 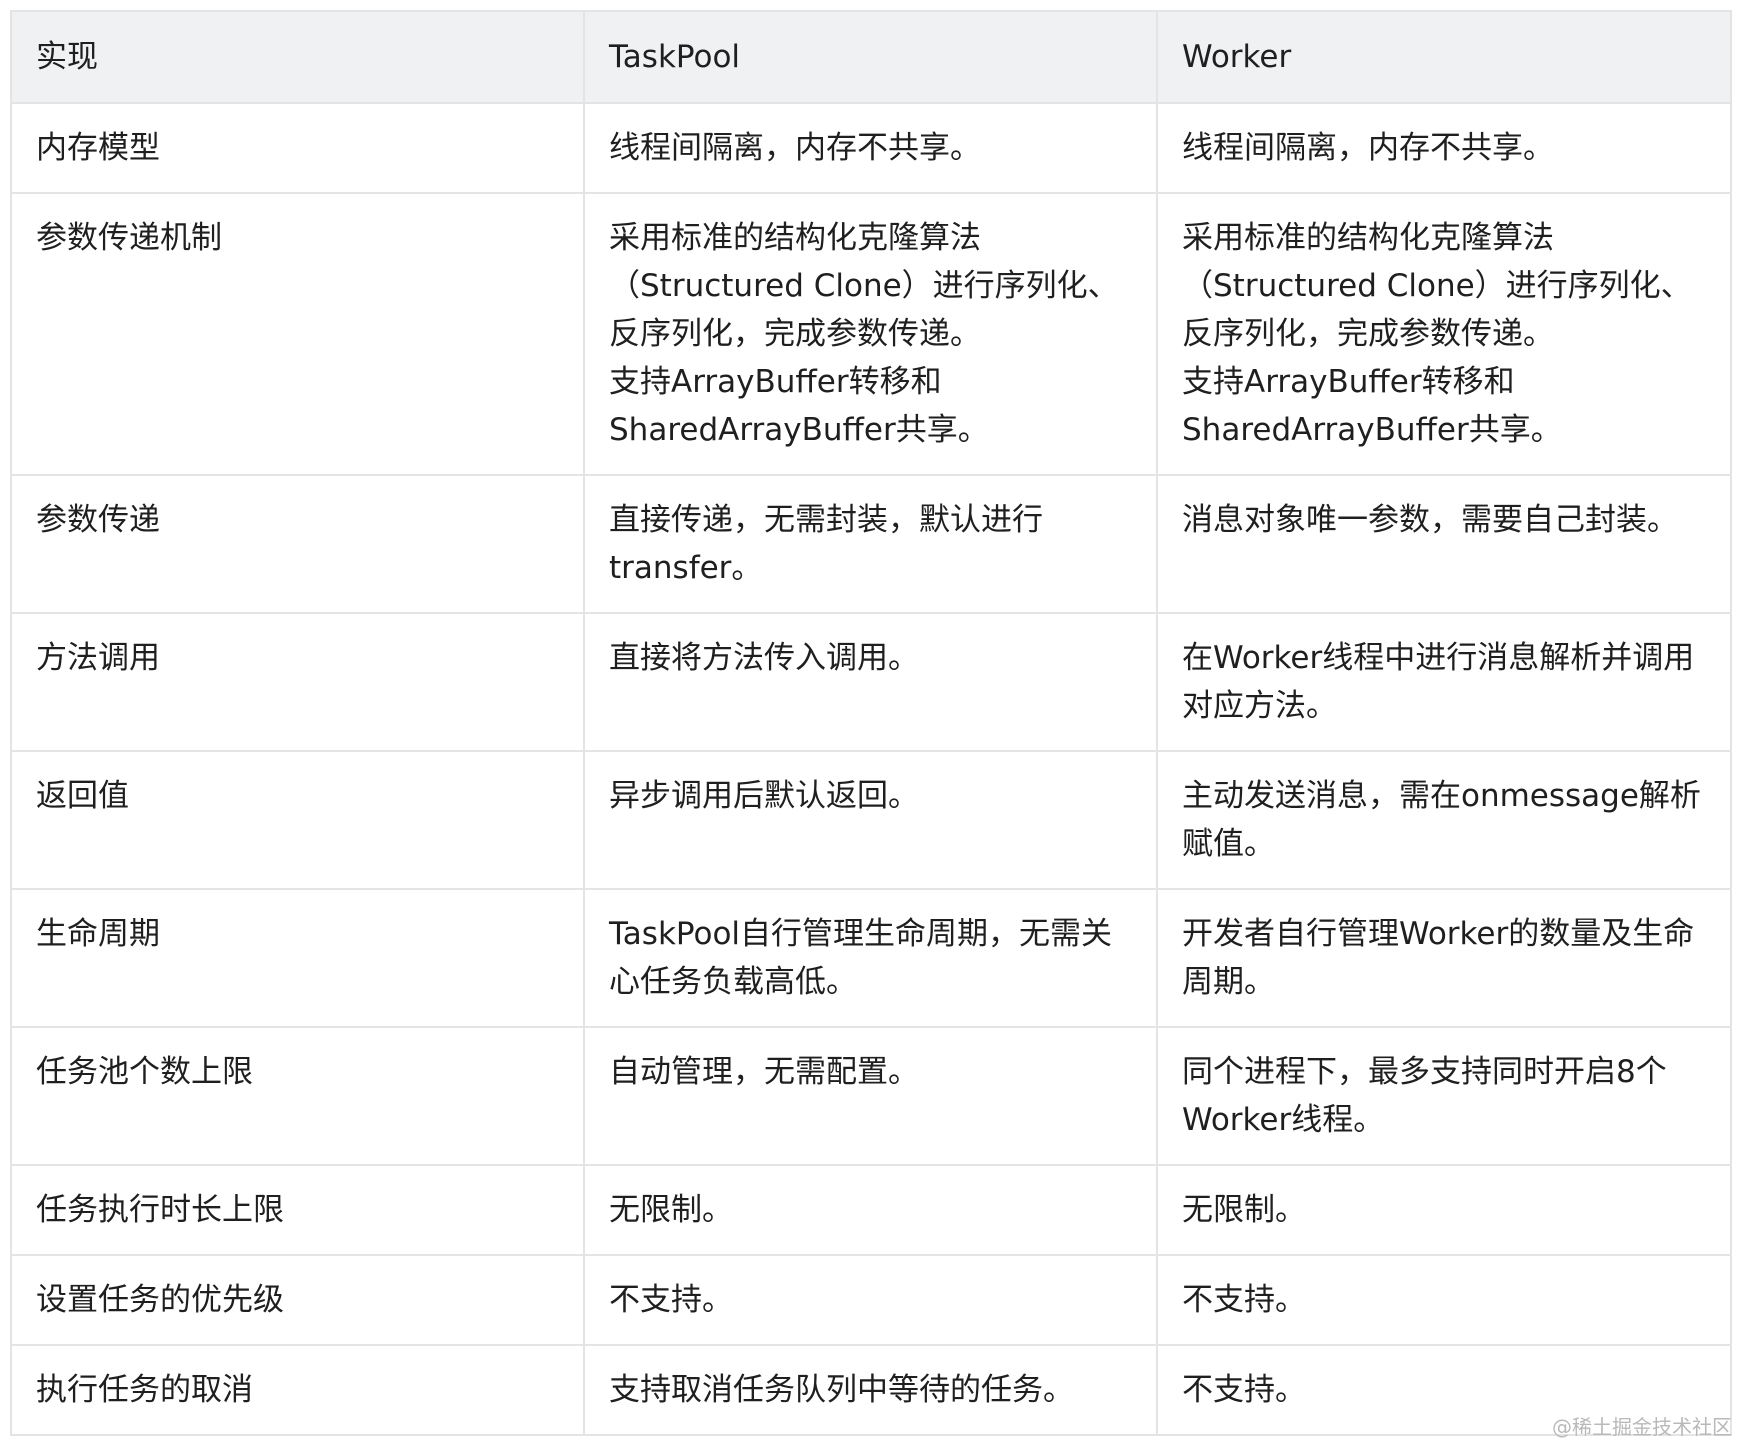 I want to click on cell-feature: 设置任务的优先级, so click(x=297, y=1300).